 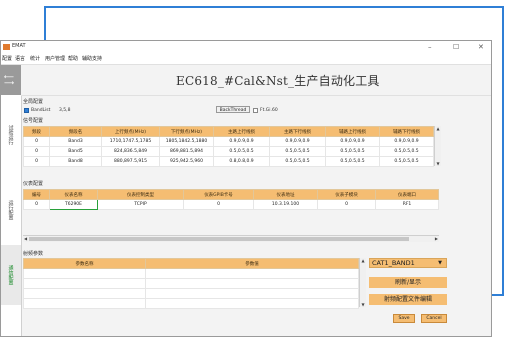 I want to click on sidebar-item-test-run: 试验运行, so click(x=11, y=135).